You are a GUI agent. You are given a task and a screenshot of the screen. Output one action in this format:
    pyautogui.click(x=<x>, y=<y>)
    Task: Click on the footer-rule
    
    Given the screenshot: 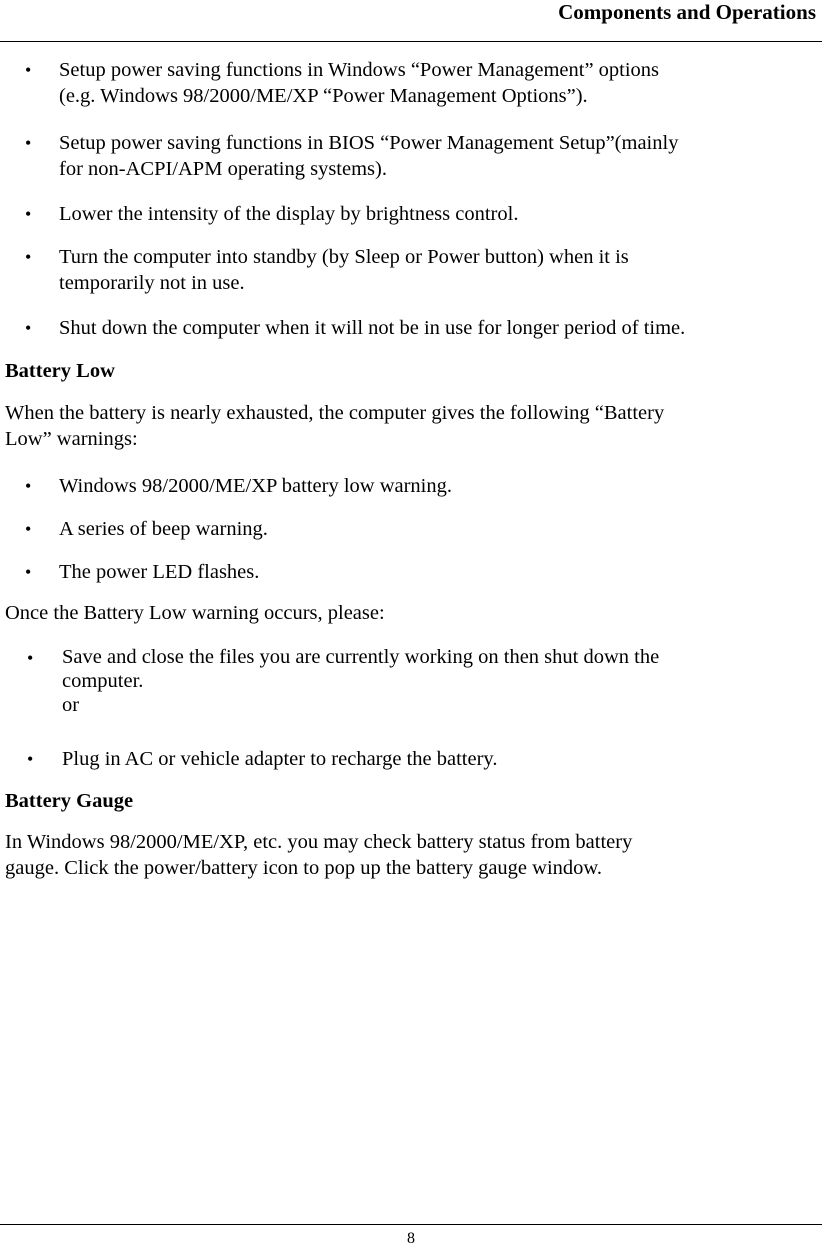 What is the action you would take?
    pyautogui.click(x=411, y=1224)
    